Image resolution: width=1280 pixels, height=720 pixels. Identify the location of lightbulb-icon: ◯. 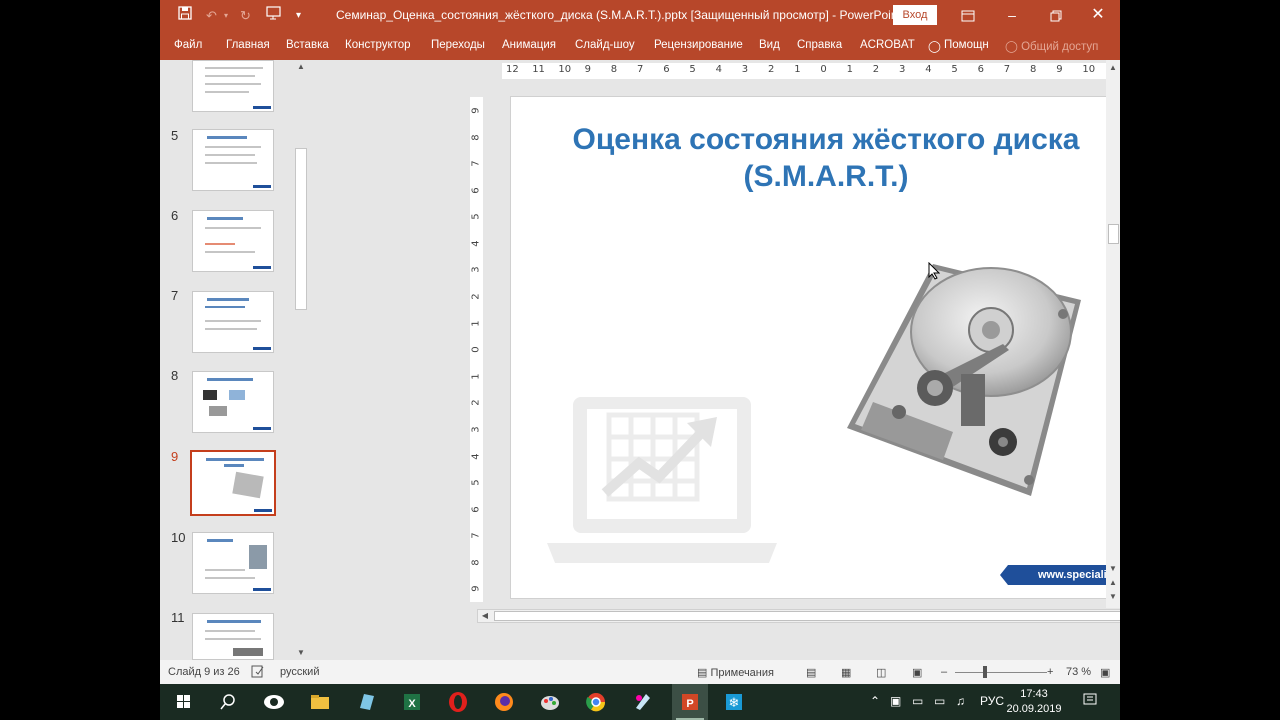
(934, 46).